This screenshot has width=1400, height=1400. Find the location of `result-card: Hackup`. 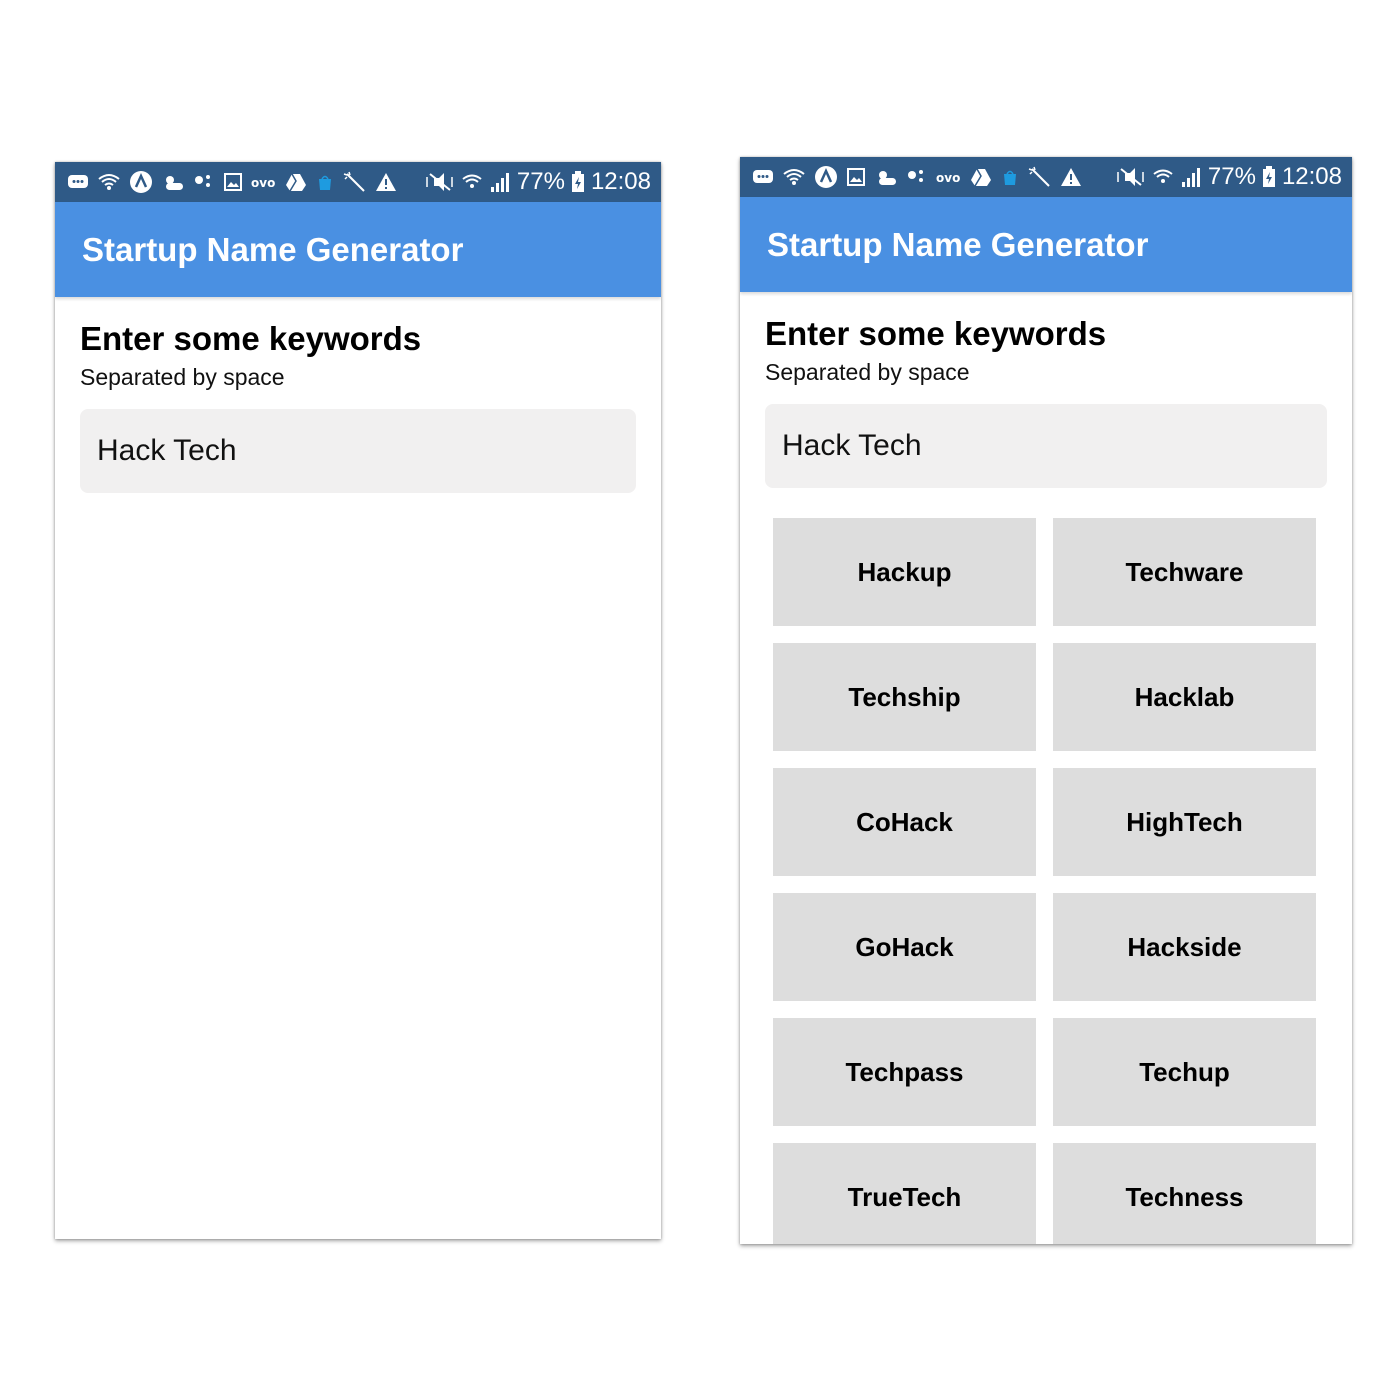

result-card: Hackup is located at coordinates (904, 572).